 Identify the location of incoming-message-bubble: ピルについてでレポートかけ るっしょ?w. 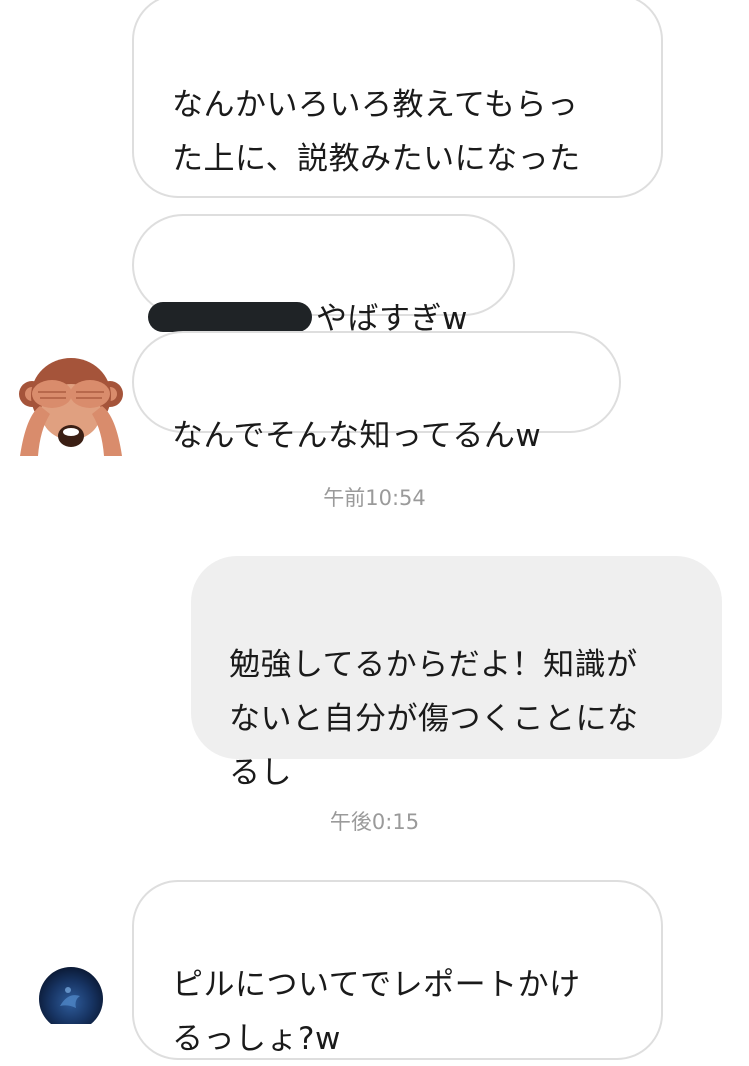
(397, 970).